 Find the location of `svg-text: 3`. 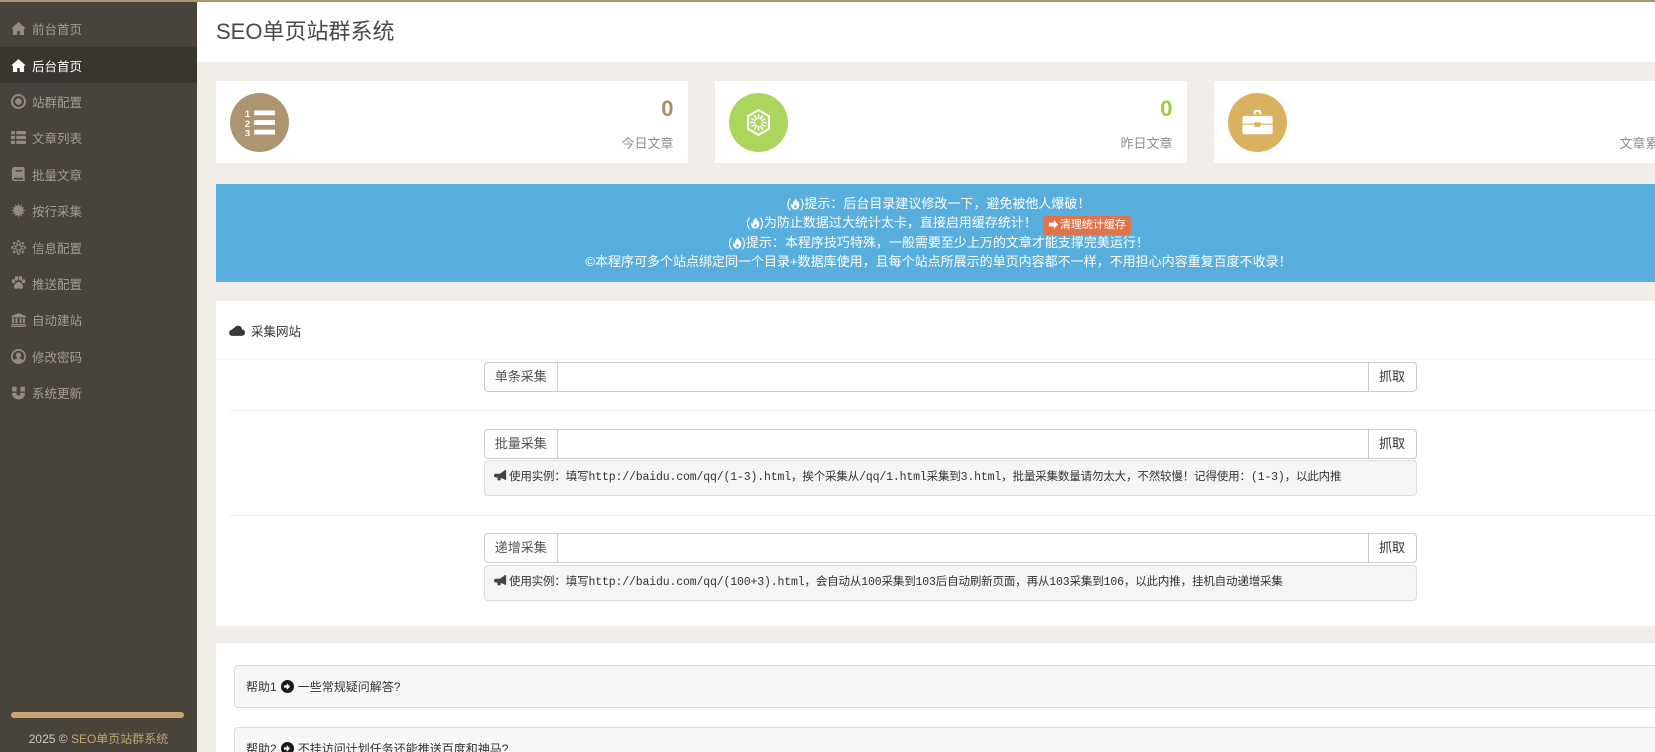

svg-text: 3 is located at coordinates (247, 132).